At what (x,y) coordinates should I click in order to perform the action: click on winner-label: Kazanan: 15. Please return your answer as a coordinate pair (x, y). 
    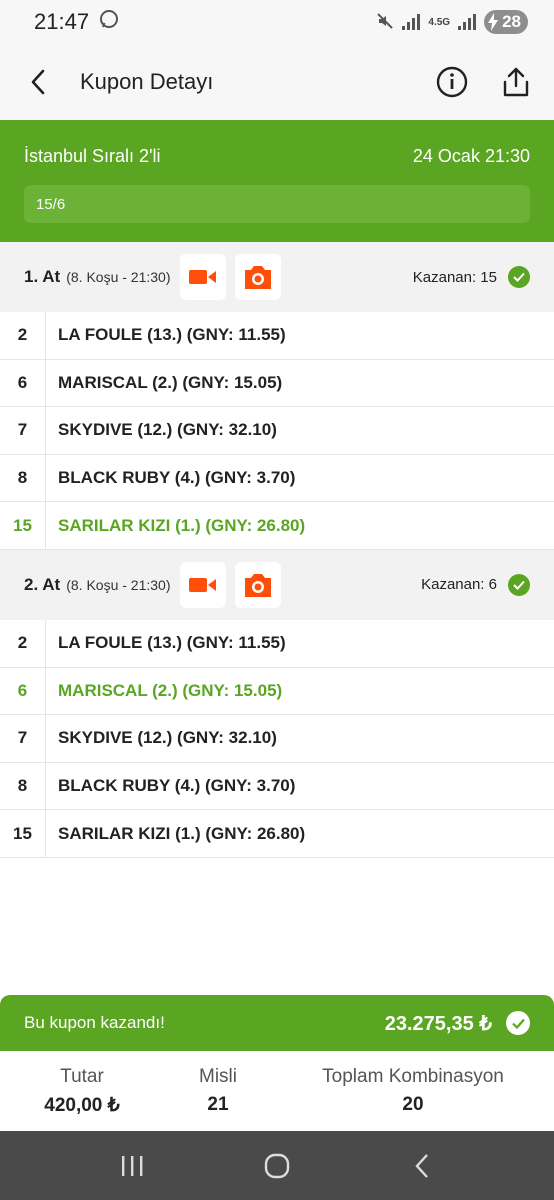
    Looking at the image, I should click on (454, 277).